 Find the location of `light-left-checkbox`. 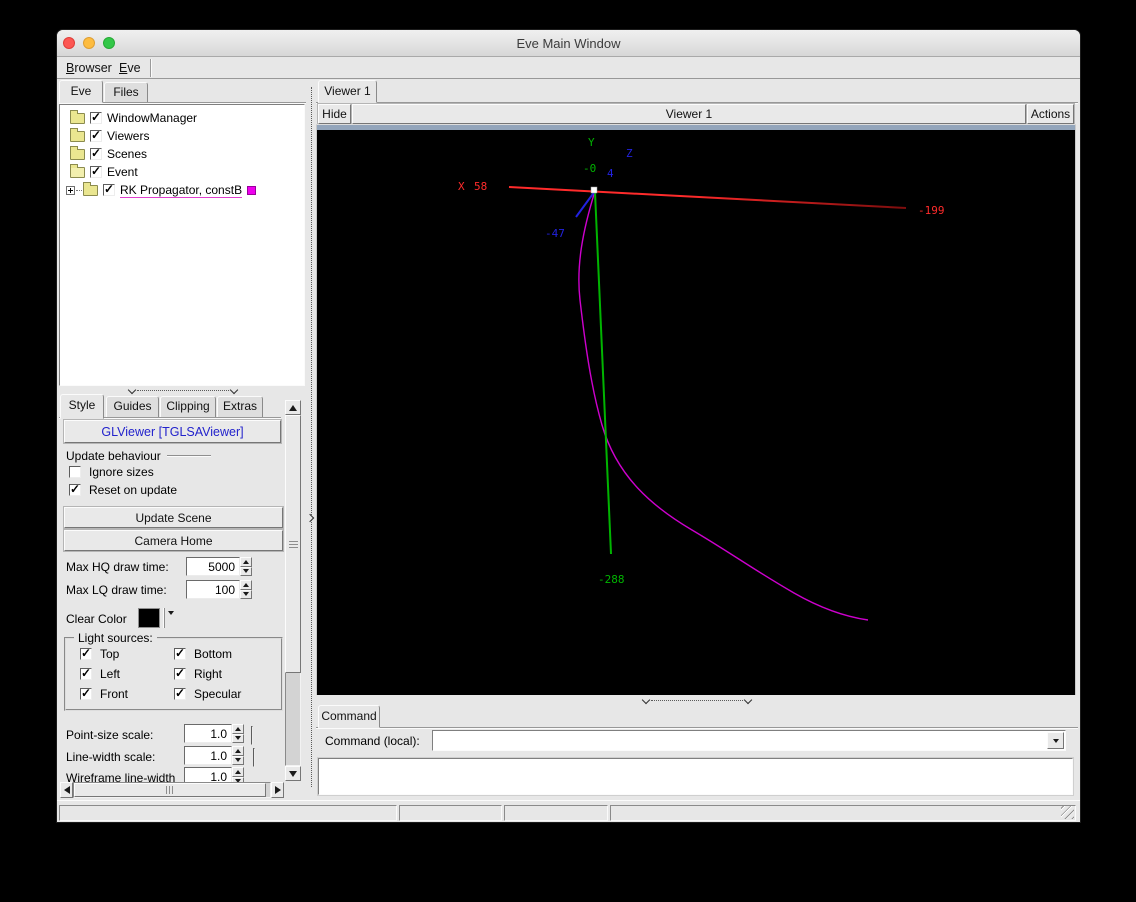

light-left-checkbox is located at coordinates (86, 673).